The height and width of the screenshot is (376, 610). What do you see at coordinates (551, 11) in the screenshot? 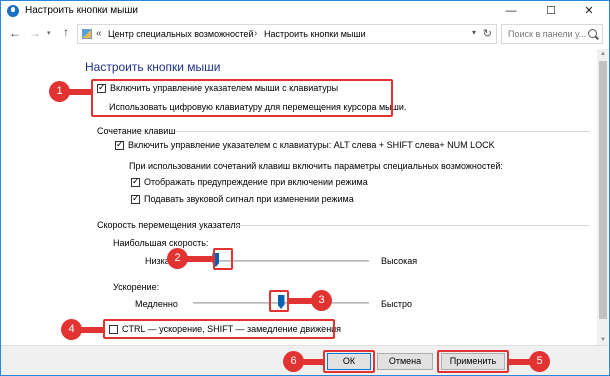
I see `maximize-button: ☐` at bounding box center [551, 11].